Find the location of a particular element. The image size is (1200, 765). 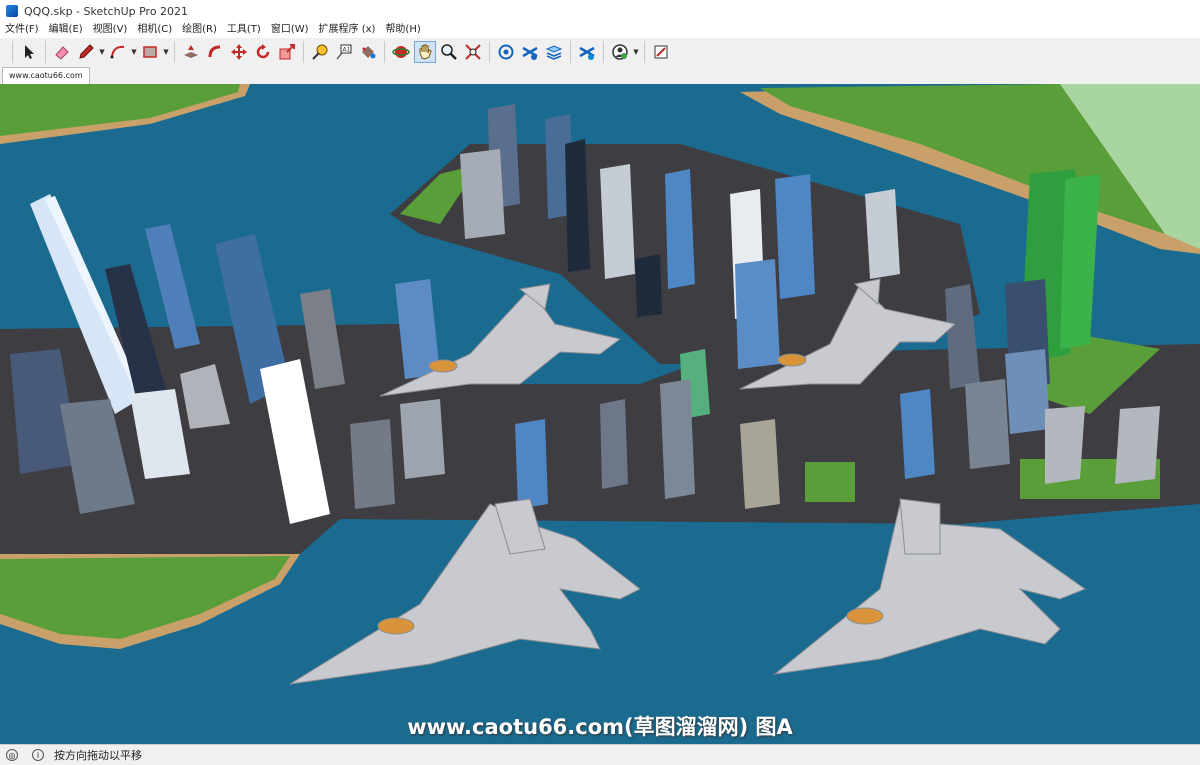

sign-in-icon is located at coordinates (661, 52).